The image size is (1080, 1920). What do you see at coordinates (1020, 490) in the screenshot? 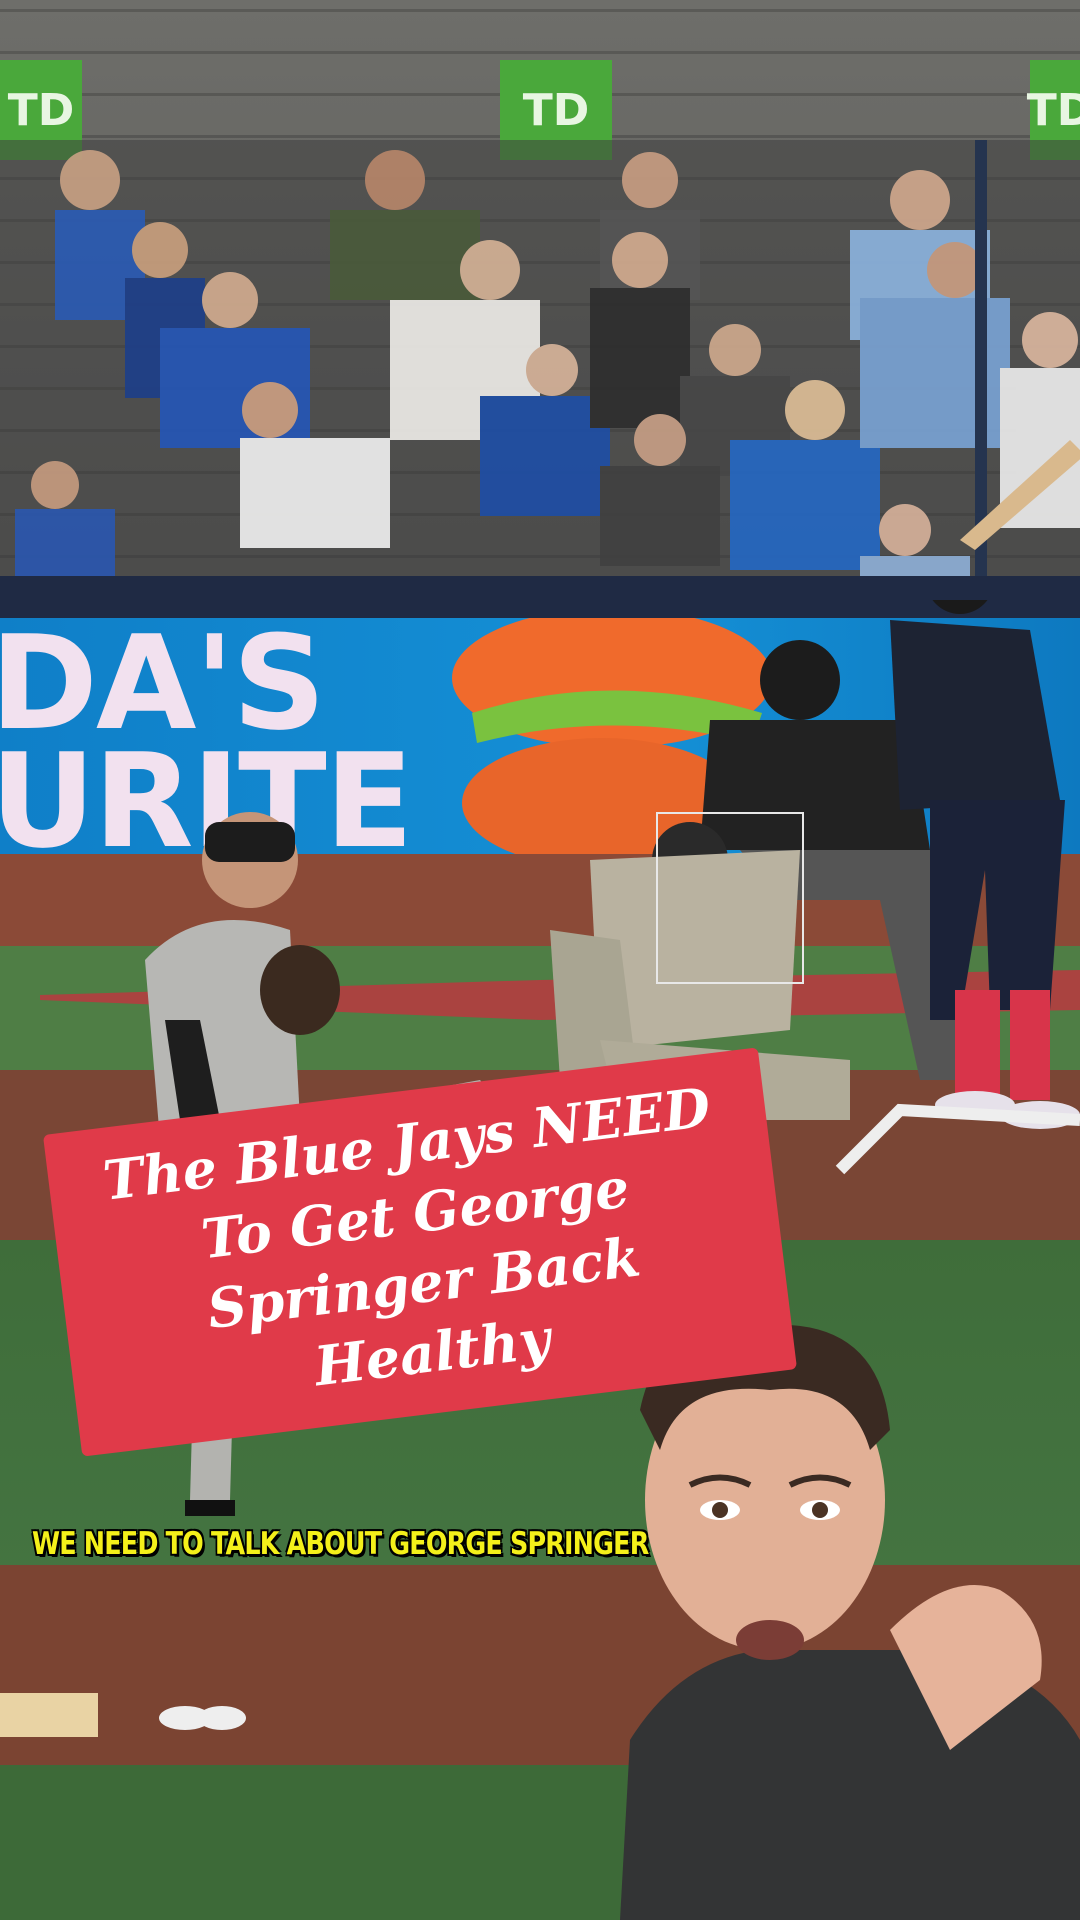
I see `bat-image` at bounding box center [1020, 490].